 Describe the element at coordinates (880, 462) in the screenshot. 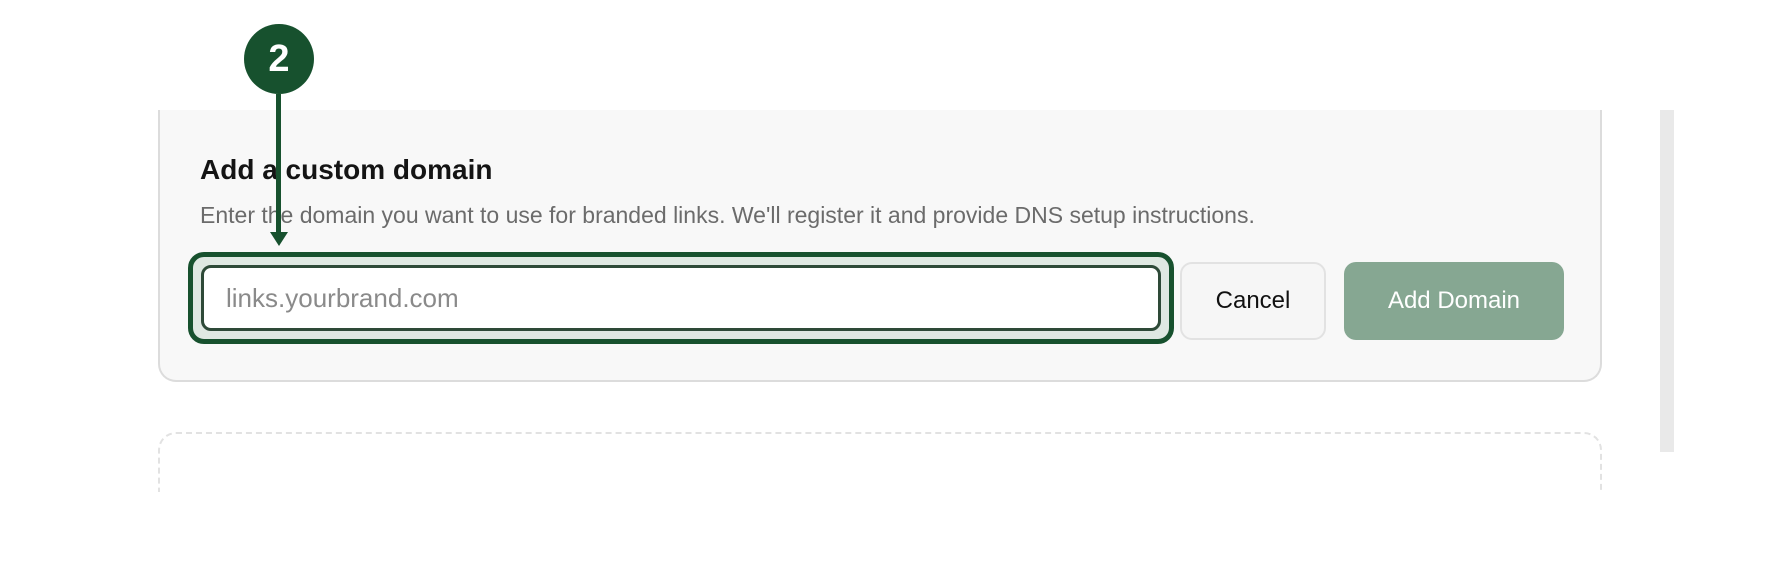

I see `domain-list-placeholder` at that location.